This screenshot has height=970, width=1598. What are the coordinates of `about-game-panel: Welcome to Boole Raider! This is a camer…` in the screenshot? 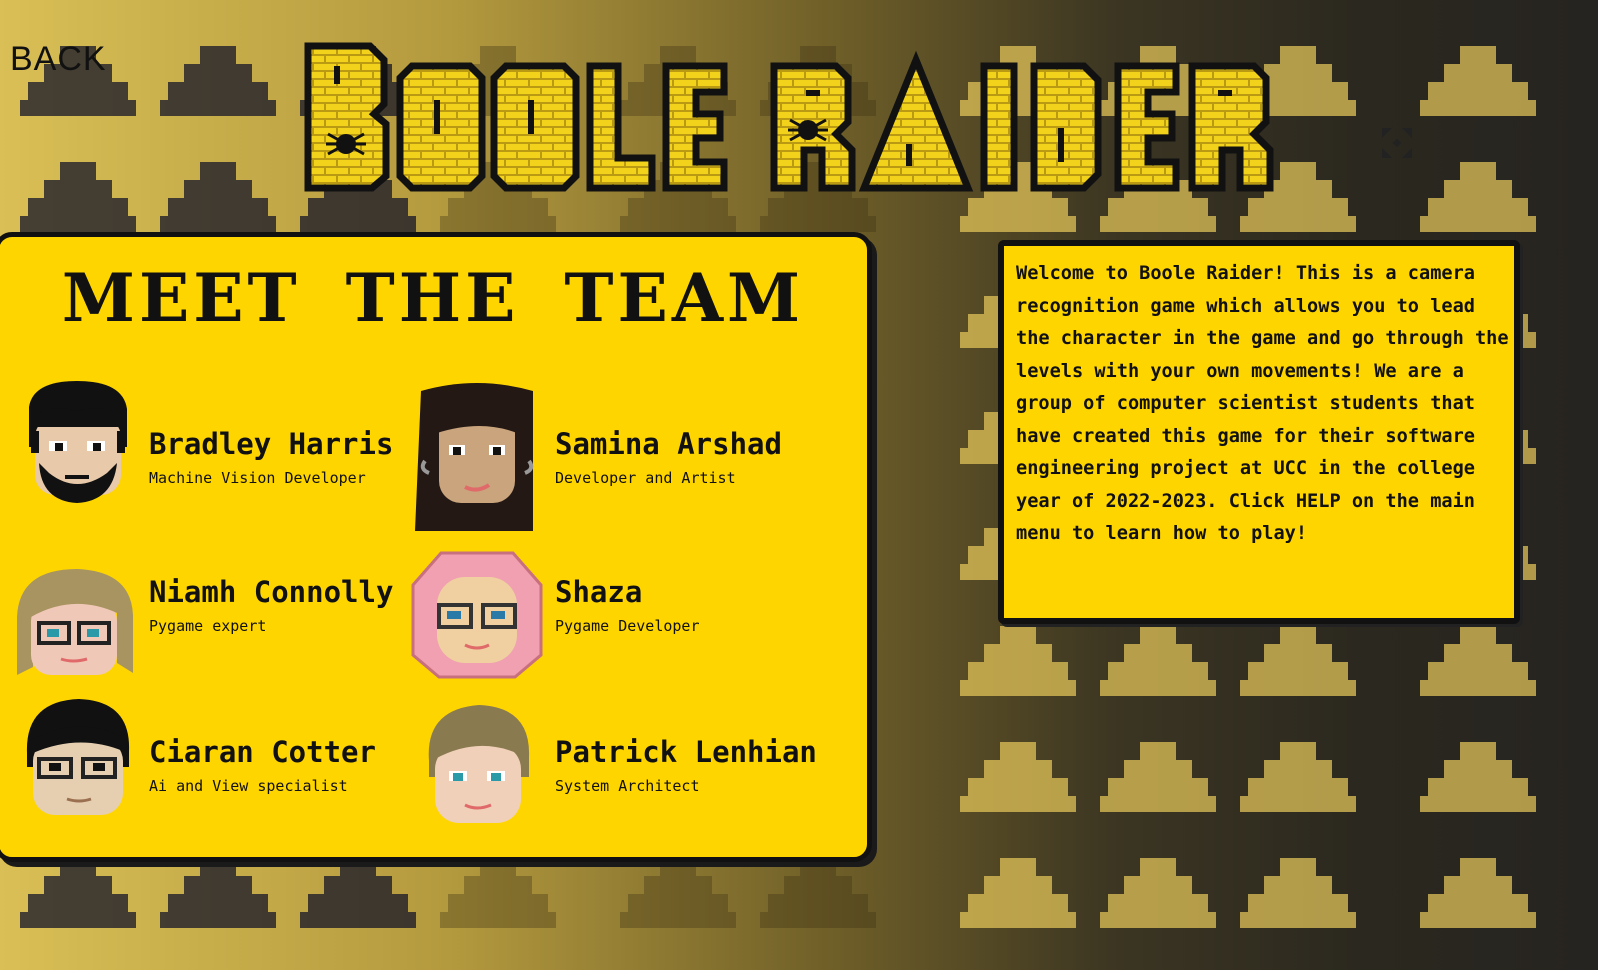 It's located at (1259, 432).